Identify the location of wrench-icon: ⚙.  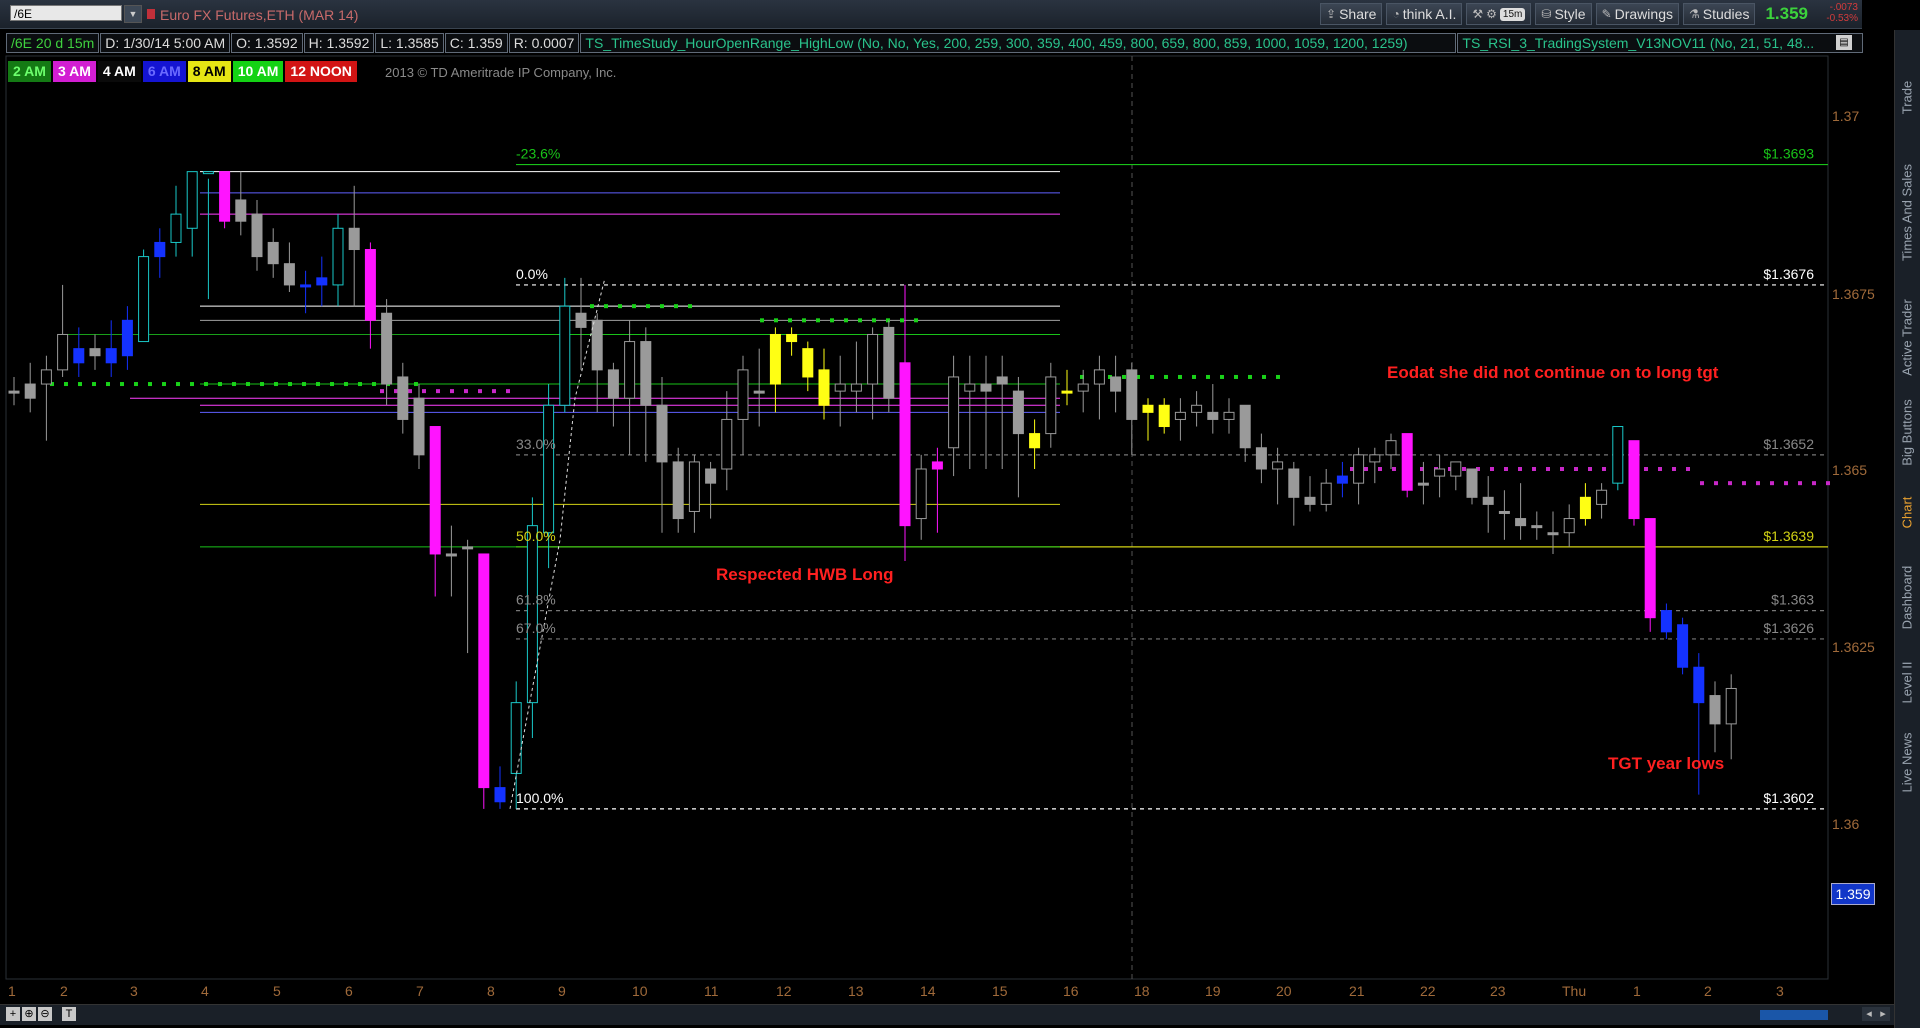
(1491, 14).